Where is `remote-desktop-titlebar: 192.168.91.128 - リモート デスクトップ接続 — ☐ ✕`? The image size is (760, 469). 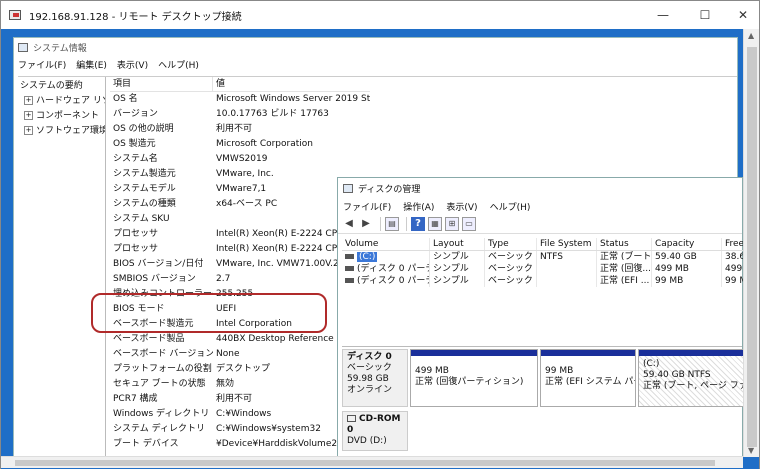
remote-desktop-titlebar: 192.168.91.128 - リモート デスクトップ接続 — ☐ ✕ is located at coordinates (380, 15).